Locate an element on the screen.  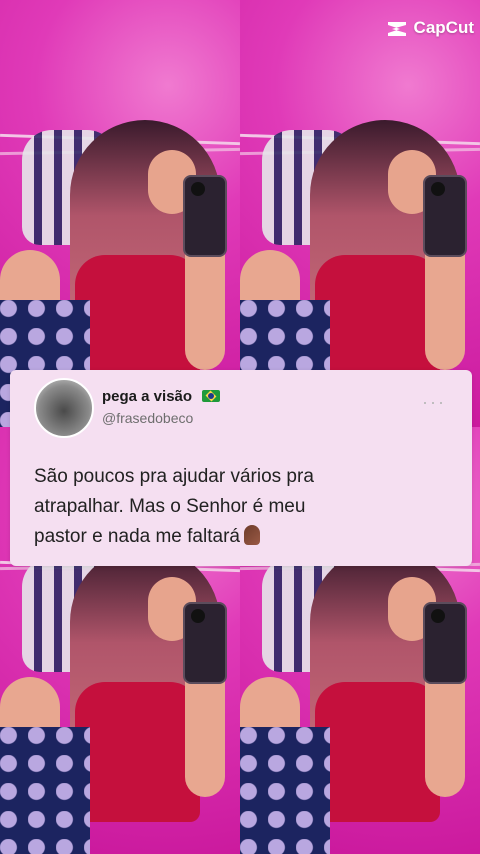
tweet-line-3: pastor e nada me faltará is located at coordinates (234, 537).